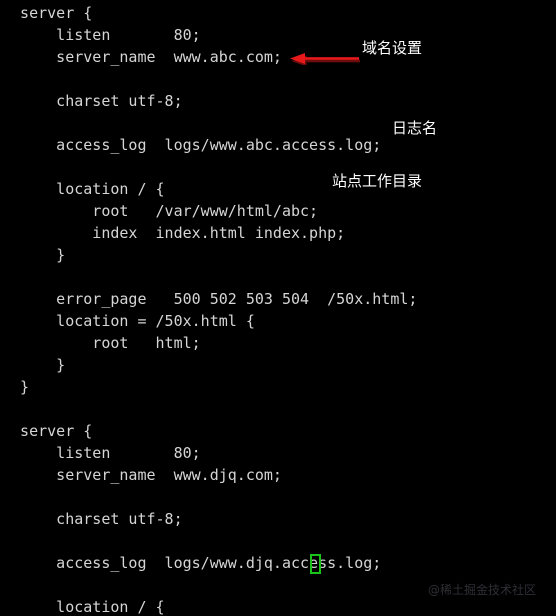 Image resolution: width=556 pixels, height=616 pixels. Describe the element at coordinates (279, 211) in the screenshot. I see `code-line: root /var/www/html/abc;` at that location.